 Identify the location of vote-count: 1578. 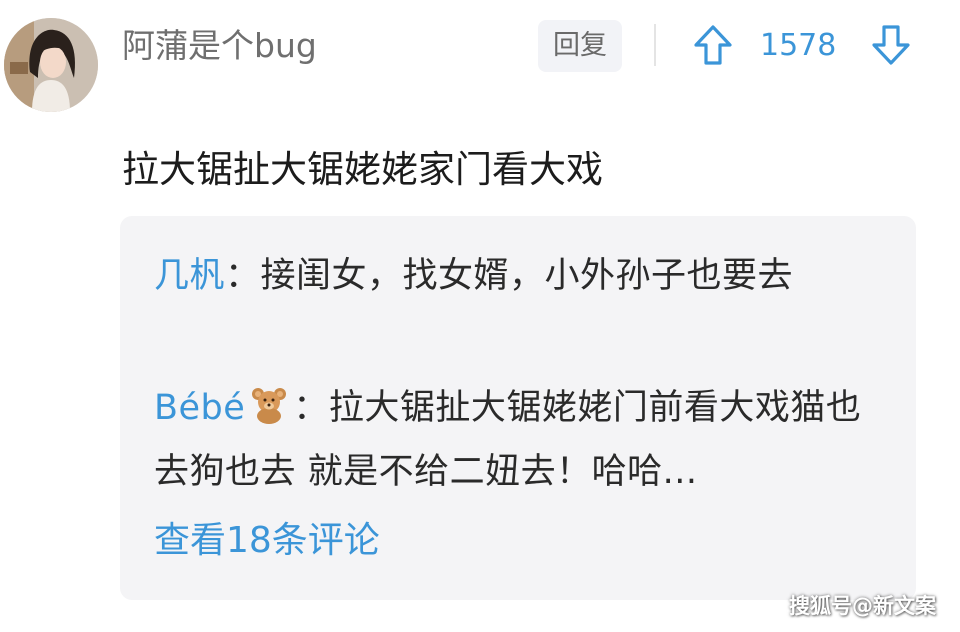
(798, 45).